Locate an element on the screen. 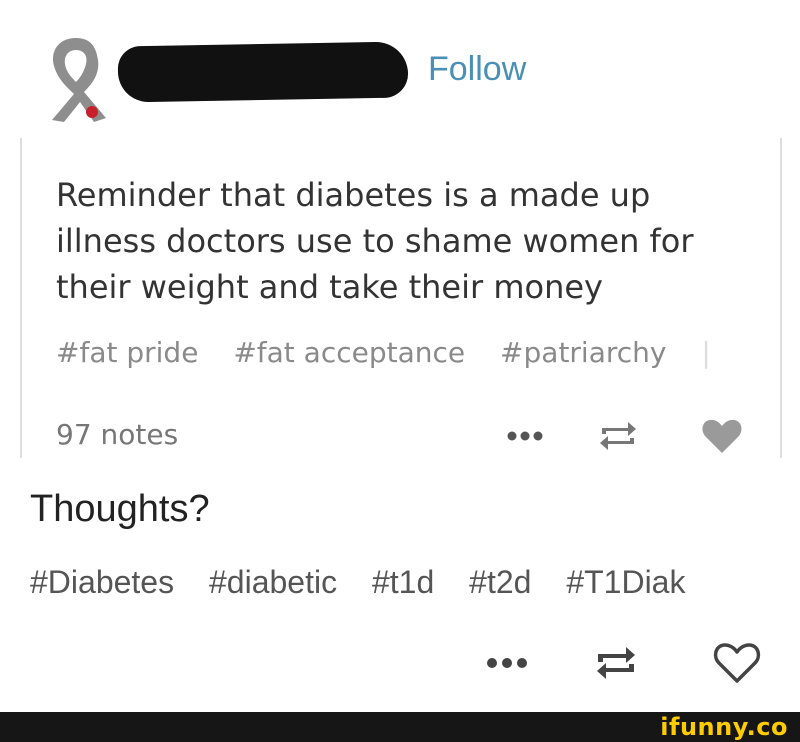 The image size is (800, 742). comment-actions is located at coordinates (630, 663).